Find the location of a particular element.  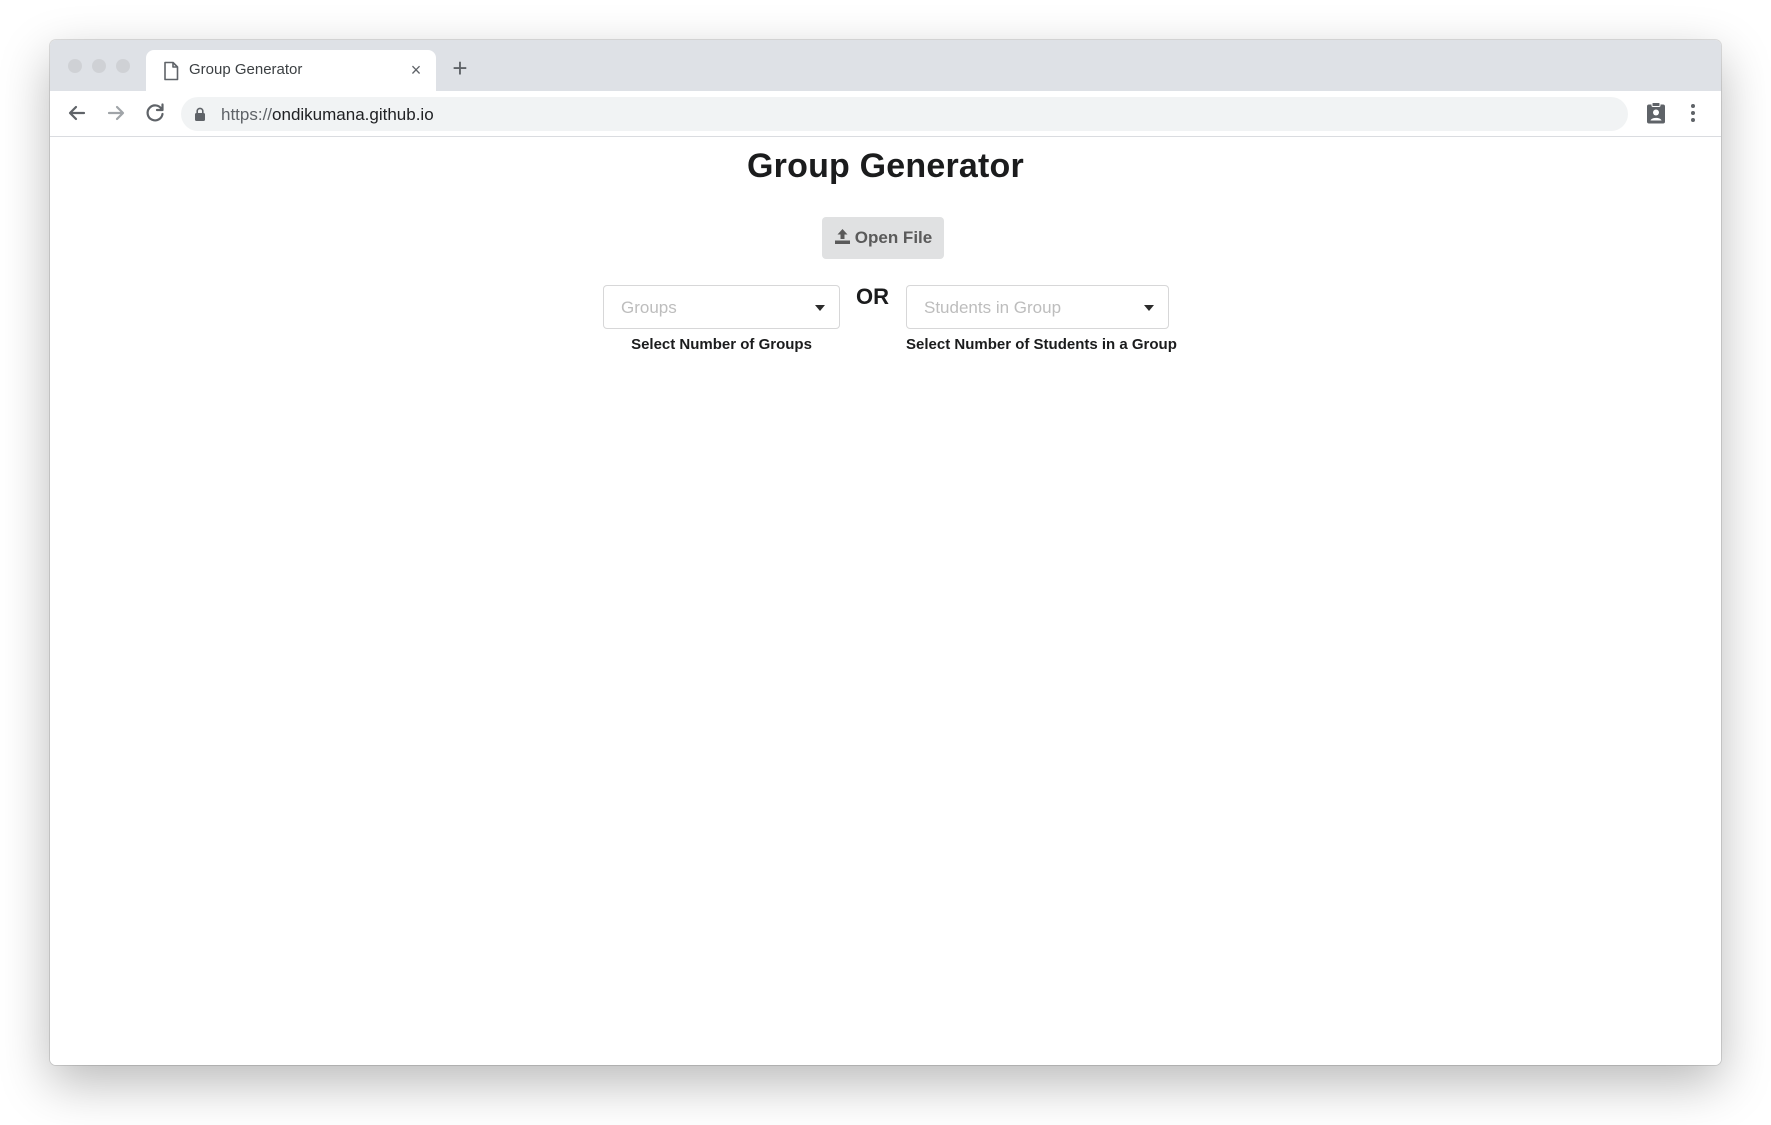

tab-title: Group Generator is located at coordinates (246, 69).